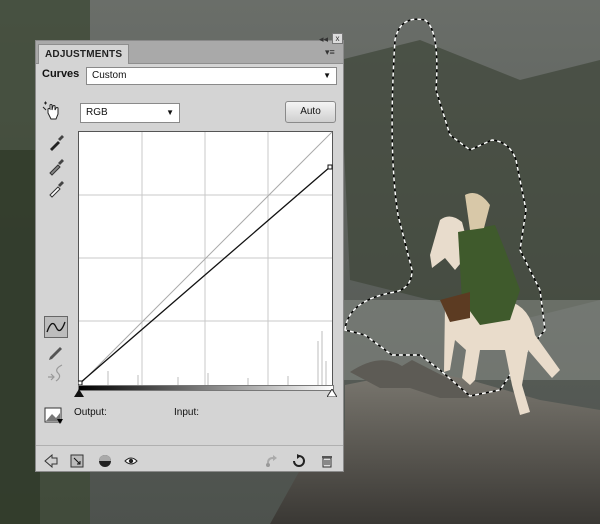 The width and height of the screenshot is (600, 524). Describe the element at coordinates (84, 54) in the screenshot. I see `tab-adjustments: ADJUSTMENTS` at that location.